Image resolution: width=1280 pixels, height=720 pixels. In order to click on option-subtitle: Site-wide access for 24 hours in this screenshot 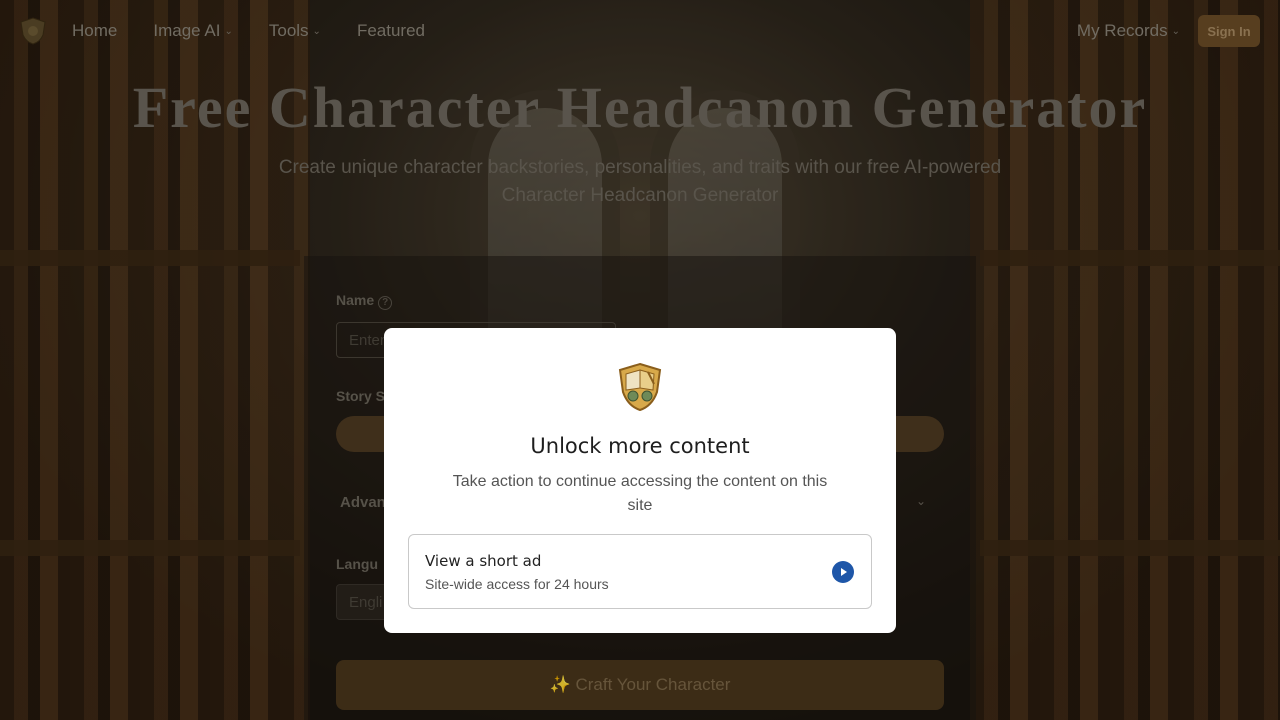, I will do `click(517, 584)`.